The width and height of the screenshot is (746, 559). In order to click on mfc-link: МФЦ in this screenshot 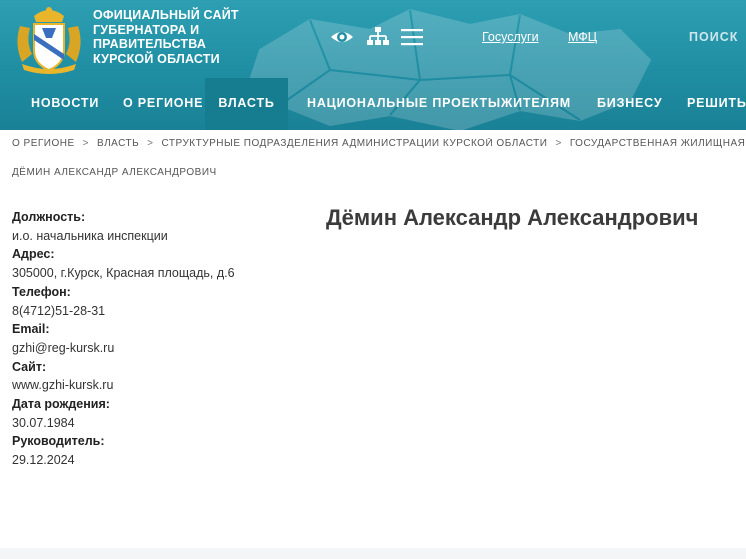, I will do `click(582, 37)`.